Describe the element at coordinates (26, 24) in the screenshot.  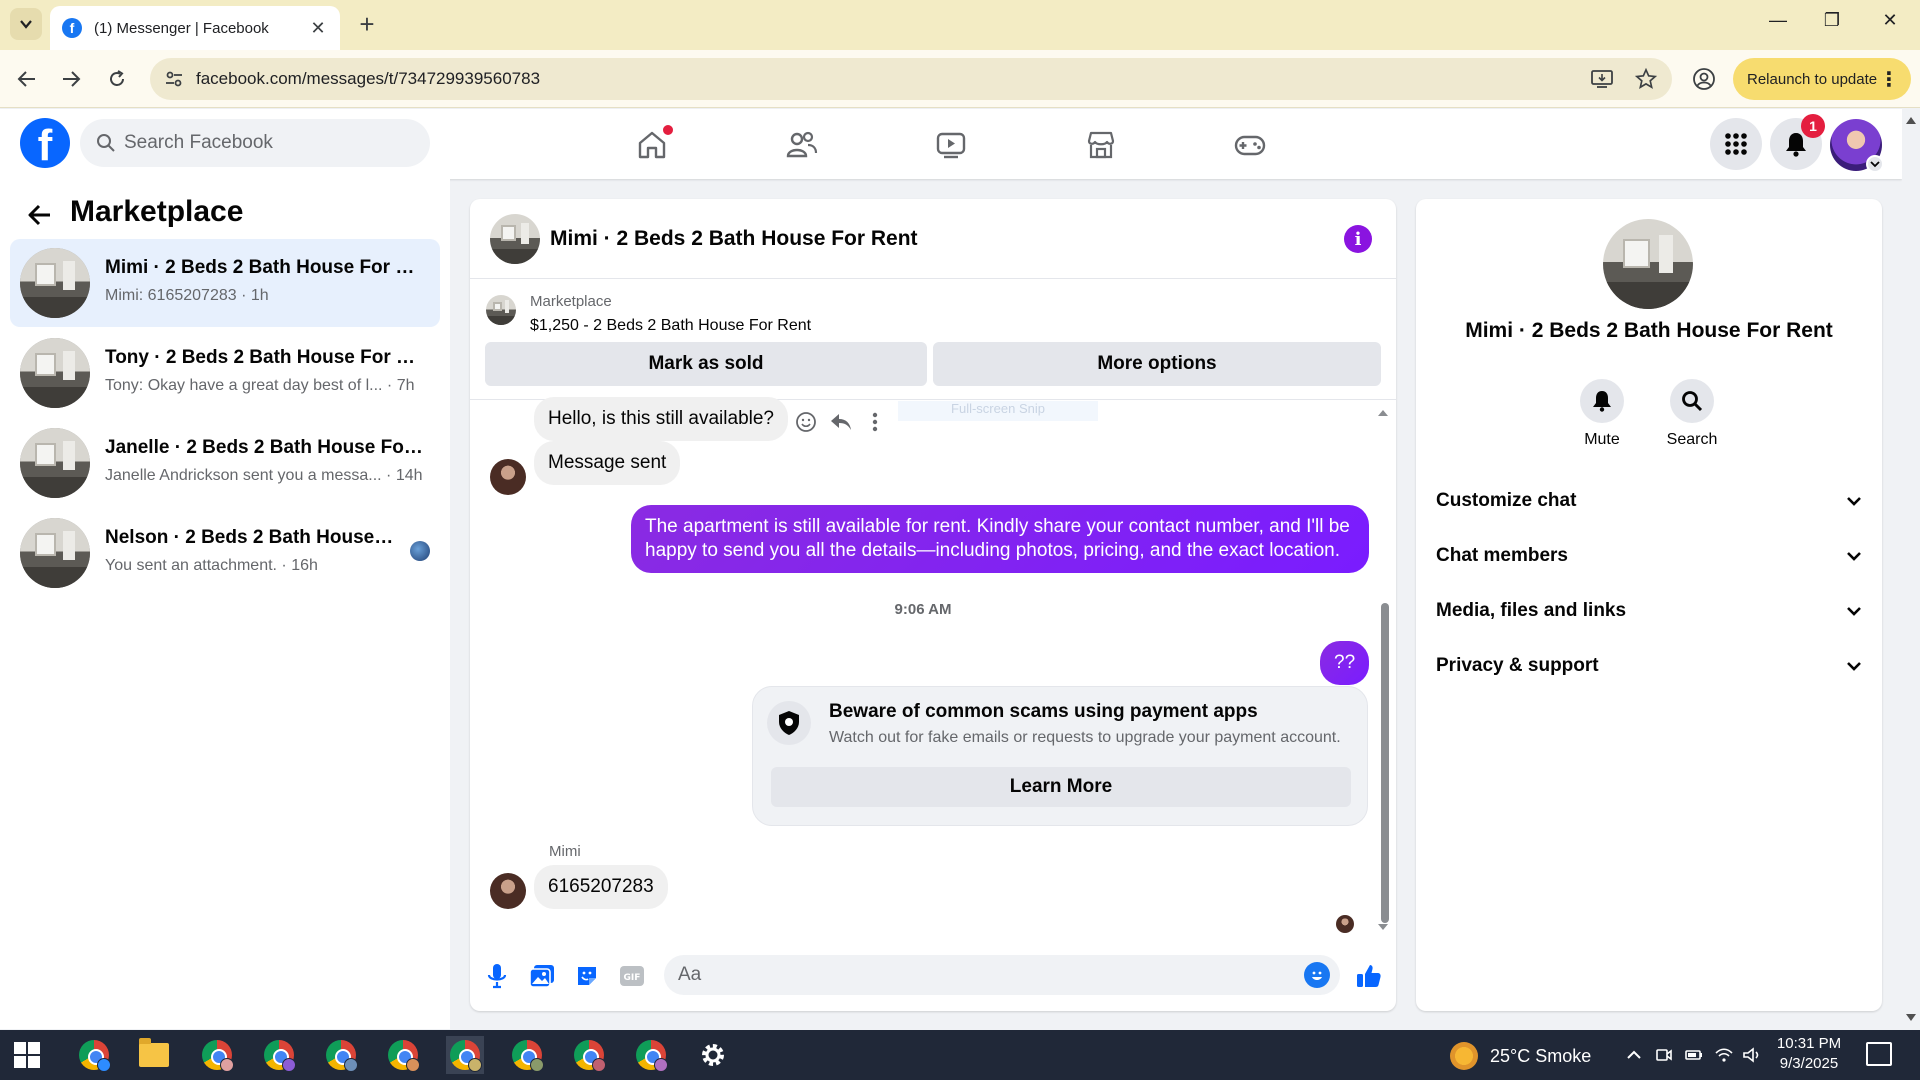
I see `tab-search-button` at that location.